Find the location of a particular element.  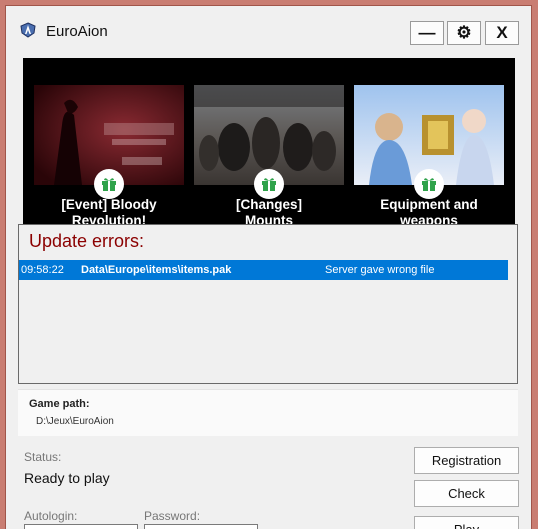

news-caption-line: Equipment and is located at coordinates (429, 204).